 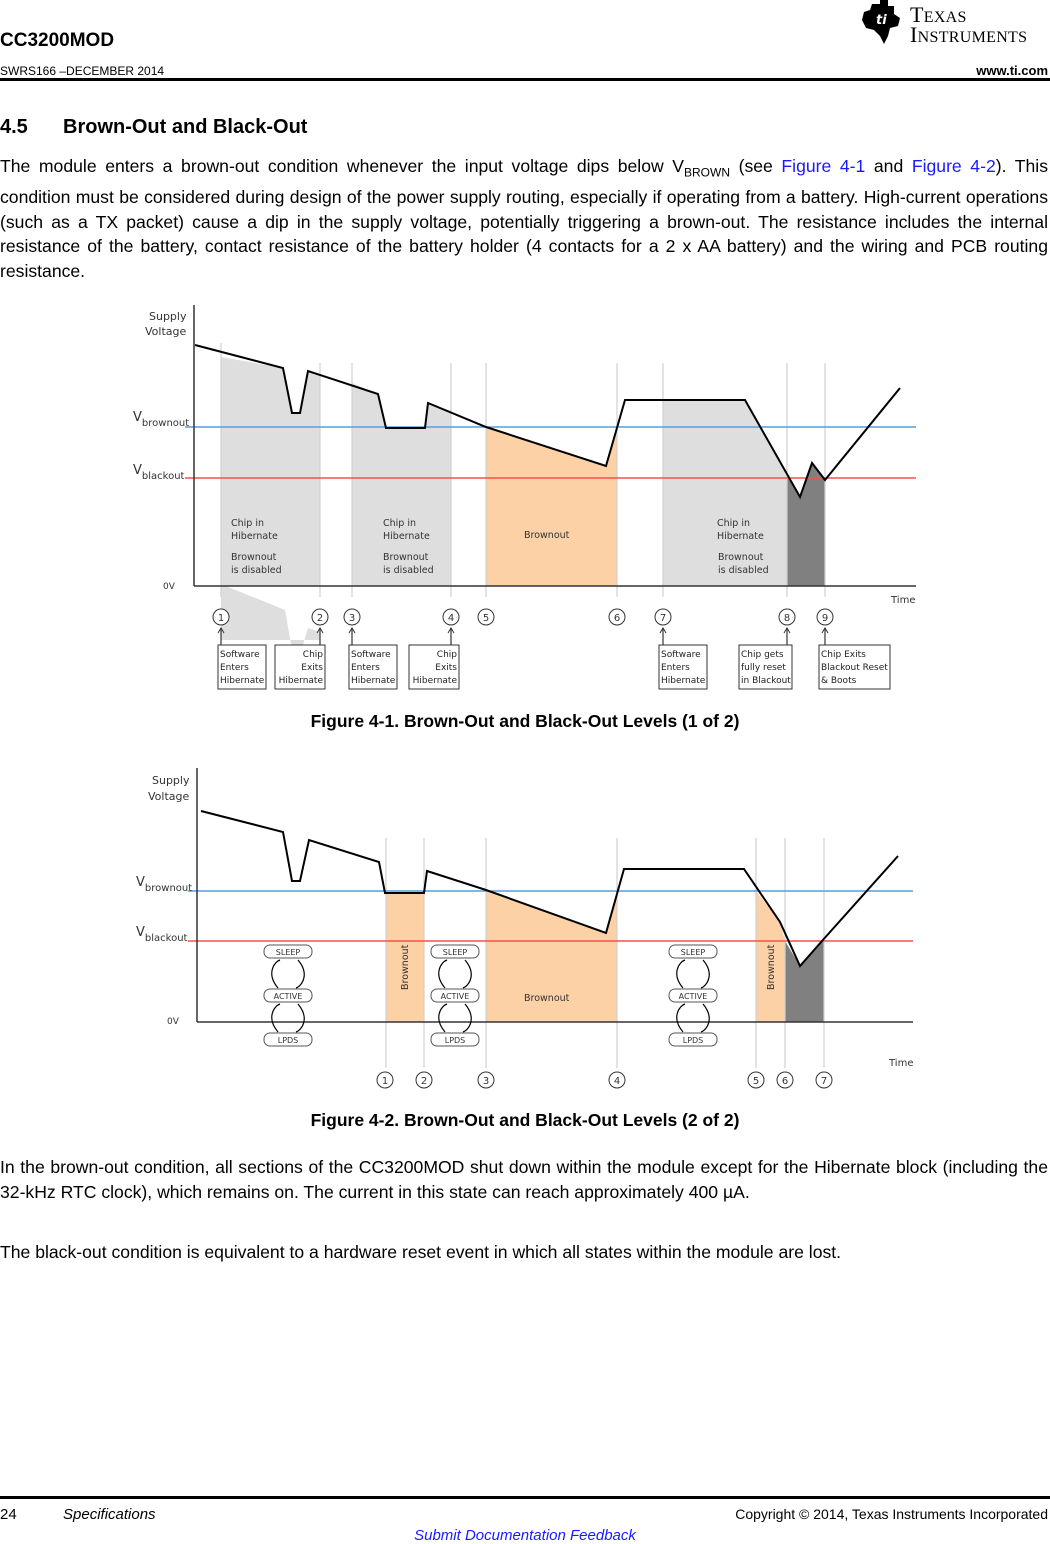 What do you see at coordinates (525, 1535) in the screenshot?
I see `submit-feedback-link: Submit Documentation Feedback` at bounding box center [525, 1535].